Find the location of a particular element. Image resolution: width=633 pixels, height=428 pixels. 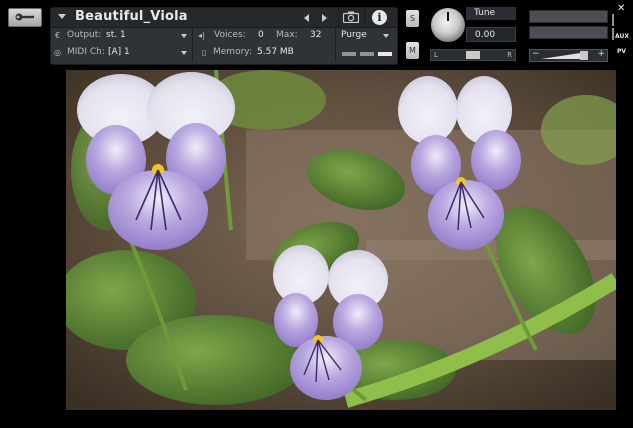

tune-knob is located at coordinates (448, 25).